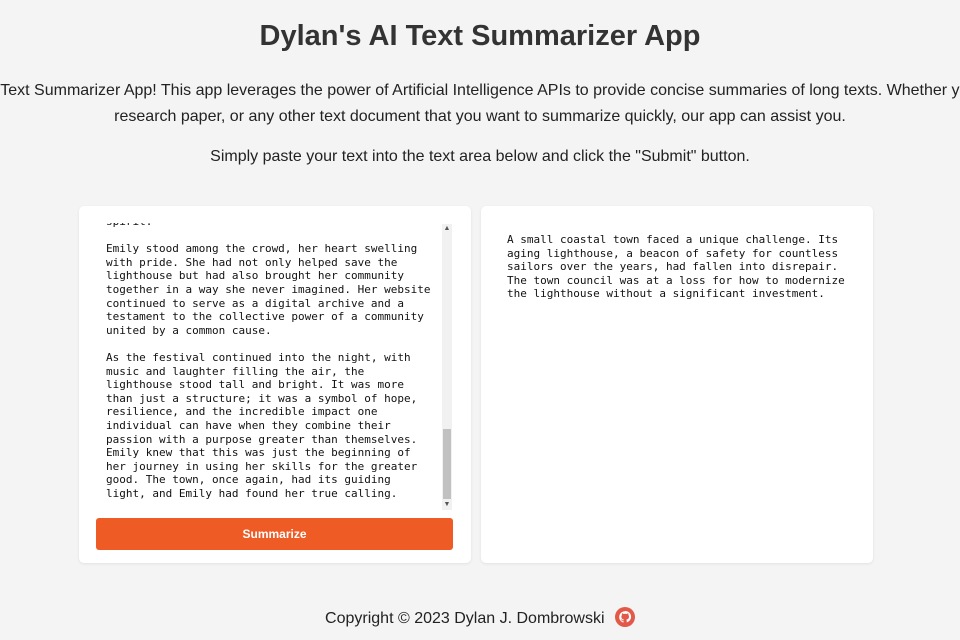 This screenshot has height=640, width=960. Describe the element at coordinates (447, 505) in the screenshot. I see `scroll-down-arrow-icon: ▼` at that location.